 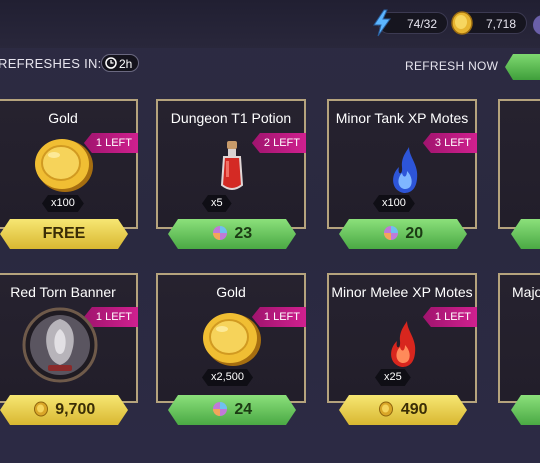 I want to click on price-text: 20, so click(x=414, y=233).